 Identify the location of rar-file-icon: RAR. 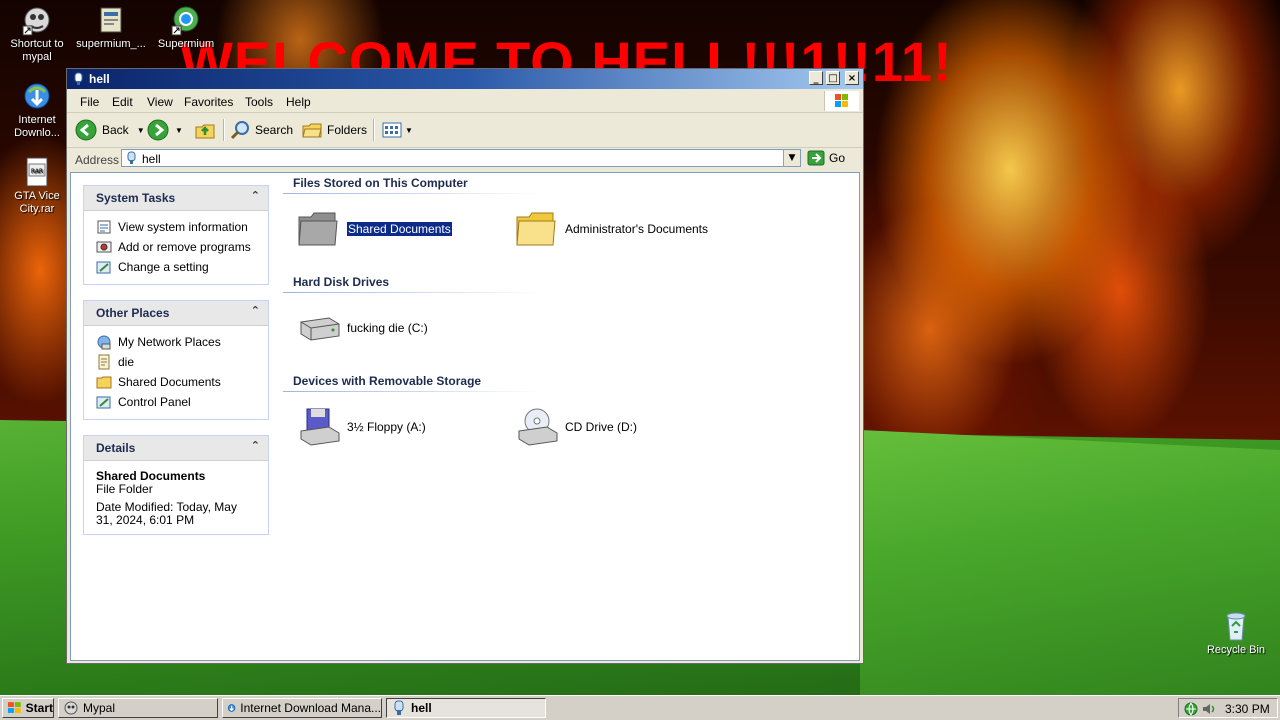
(37, 172).